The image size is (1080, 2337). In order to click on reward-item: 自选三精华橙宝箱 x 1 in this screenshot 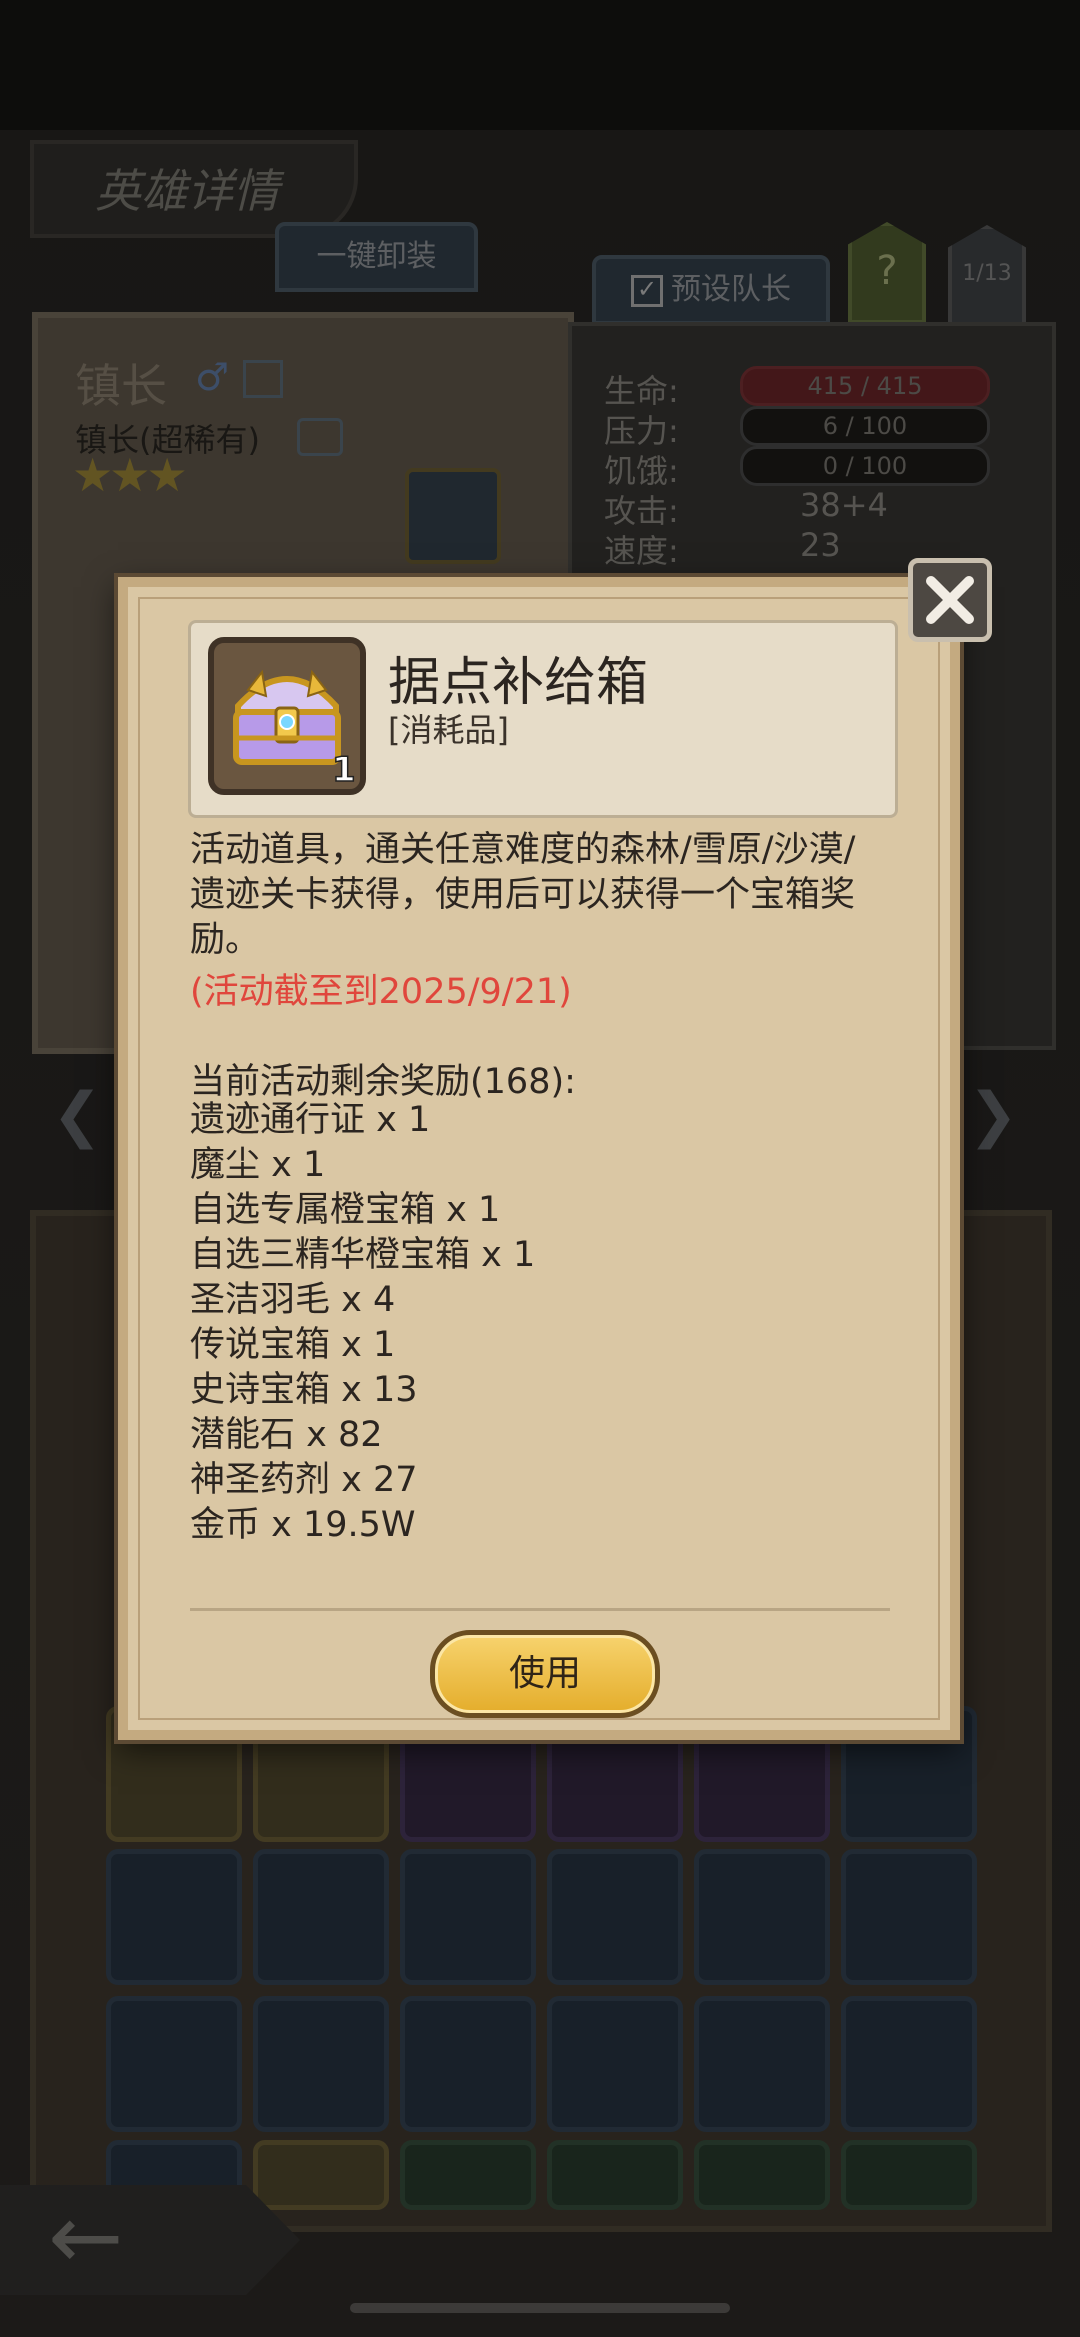, I will do `click(363, 1255)`.